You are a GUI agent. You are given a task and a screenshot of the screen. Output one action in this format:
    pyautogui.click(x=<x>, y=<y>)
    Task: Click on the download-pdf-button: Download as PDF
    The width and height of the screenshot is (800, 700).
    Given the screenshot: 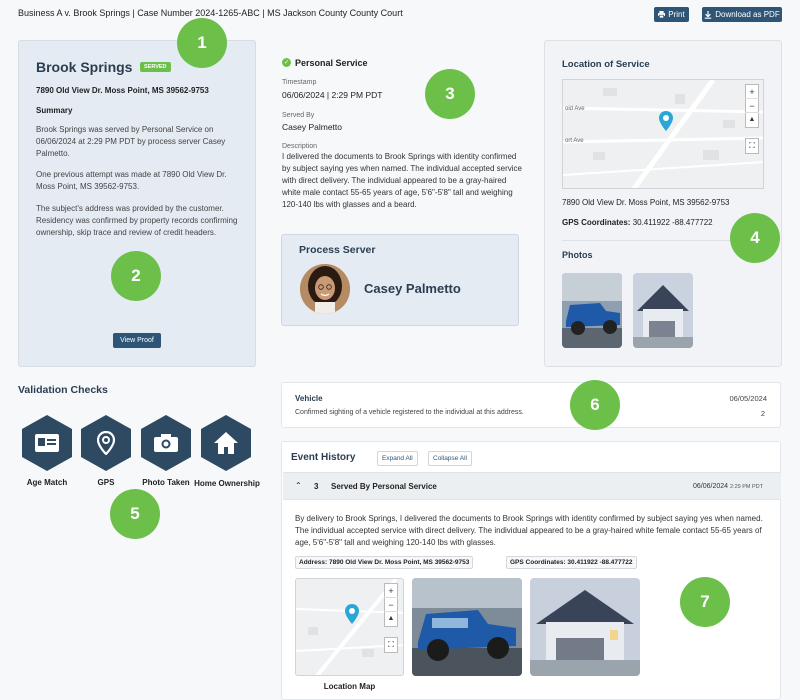 What is the action you would take?
    pyautogui.click(x=742, y=14)
    